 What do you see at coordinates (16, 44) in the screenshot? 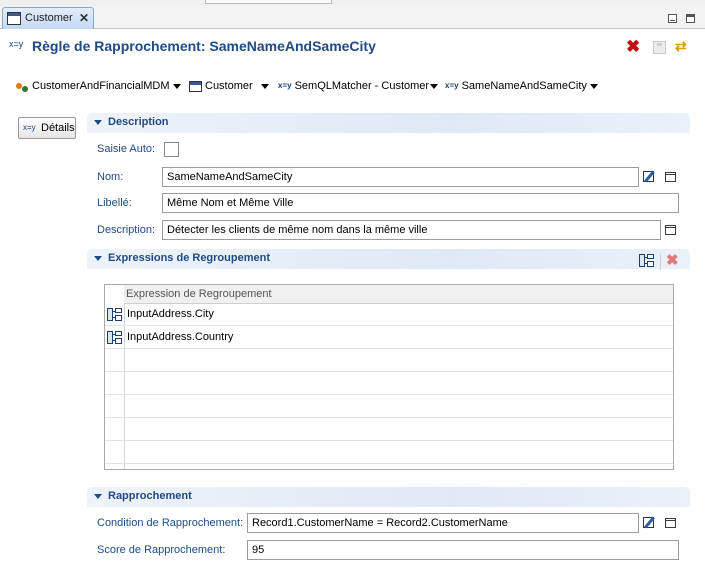
I see `match-rule-icon: x=y` at bounding box center [16, 44].